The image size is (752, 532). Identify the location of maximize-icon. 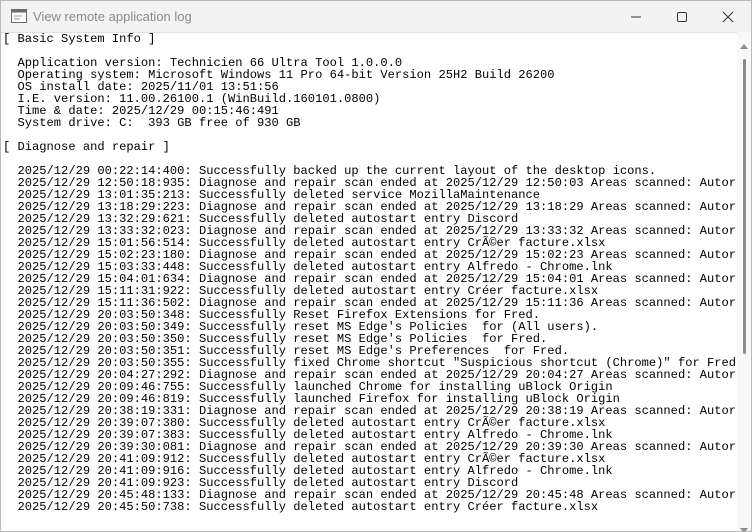
(682, 17).